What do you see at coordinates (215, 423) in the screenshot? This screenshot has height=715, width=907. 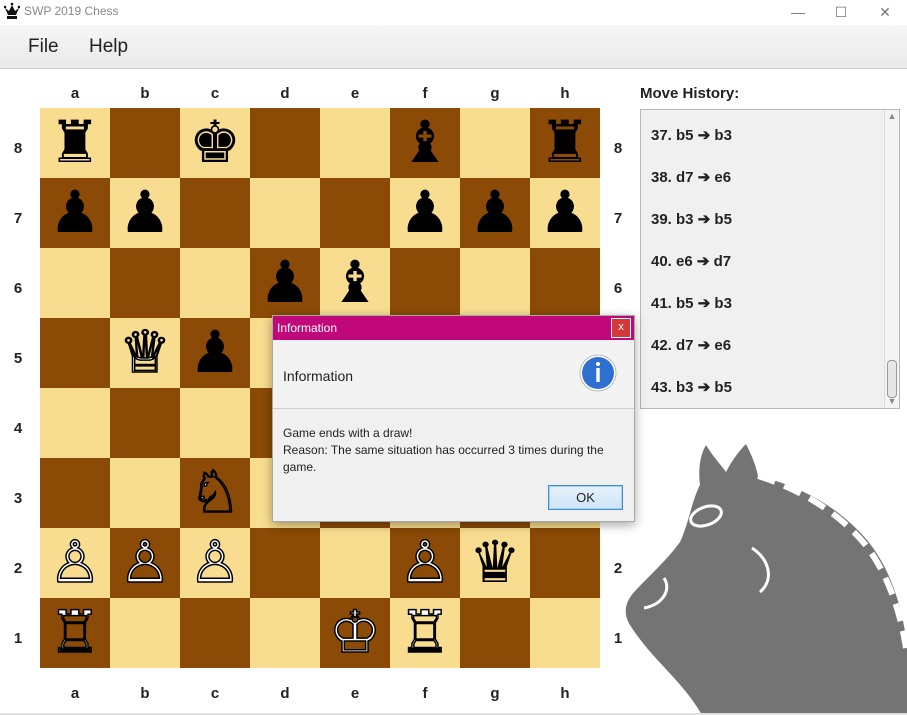 I see `square-c4` at bounding box center [215, 423].